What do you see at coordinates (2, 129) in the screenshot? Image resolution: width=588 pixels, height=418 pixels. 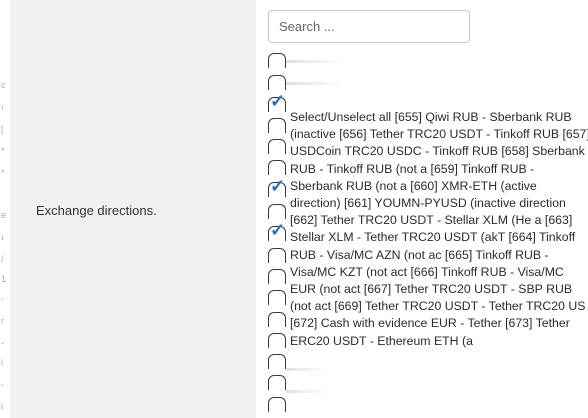 I see `edge-mark: [` at bounding box center [2, 129].